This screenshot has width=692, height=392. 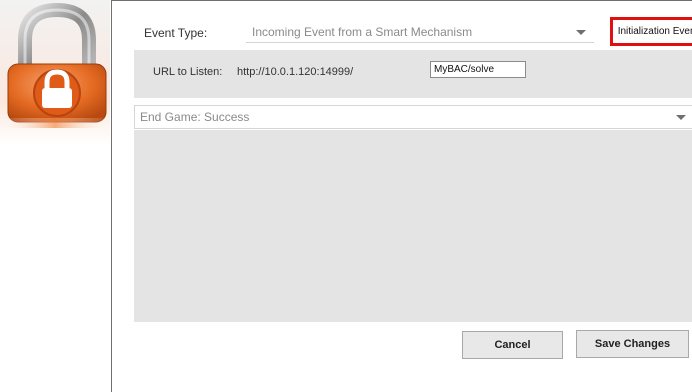 What do you see at coordinates (188, 72) in the screenshot?
I see `url-to-listen-label: URL to Listen:` at bounding box center [188, 72].